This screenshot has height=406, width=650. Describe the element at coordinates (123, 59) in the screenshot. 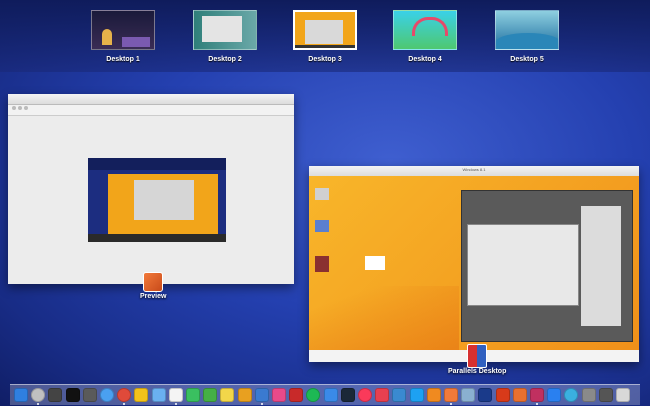

I see `space-label: Desktop 1` at that location.